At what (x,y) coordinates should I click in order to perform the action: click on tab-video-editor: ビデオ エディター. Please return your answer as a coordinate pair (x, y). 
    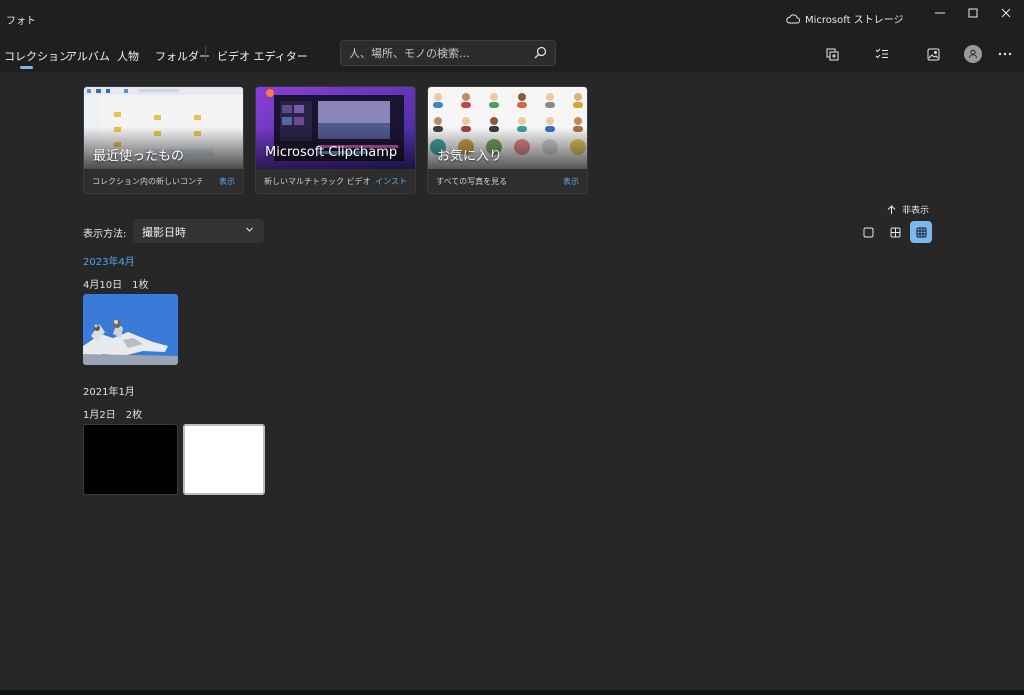
    Looking at the image, I should click on (262, 56).